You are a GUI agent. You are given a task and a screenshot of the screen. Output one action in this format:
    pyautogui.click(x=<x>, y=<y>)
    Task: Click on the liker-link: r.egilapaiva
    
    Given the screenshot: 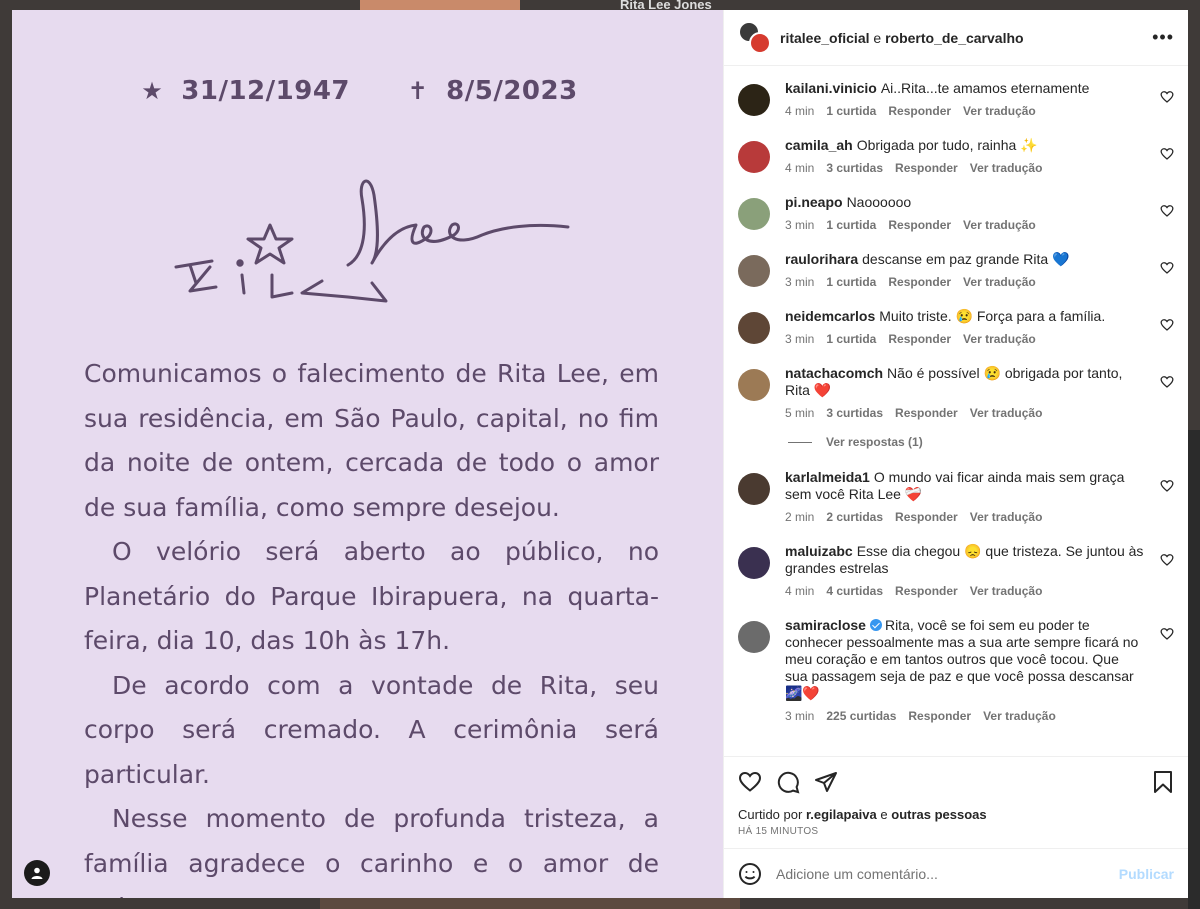 What is the action you would take?
    pyautogui.click(x=841, y=814)
    